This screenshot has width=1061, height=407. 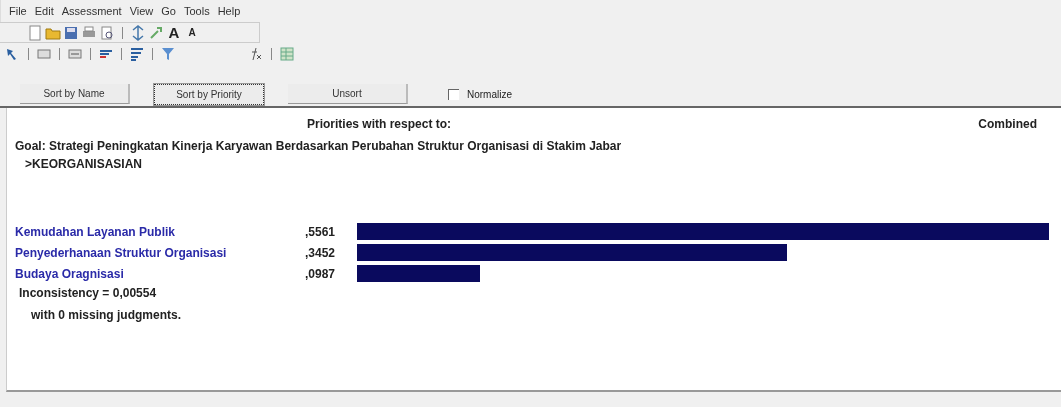 What do you see at coordinates (209, 94) in the screenshot?
I see `sort-button: Sort by Priority` at bounding box center [209, 94].